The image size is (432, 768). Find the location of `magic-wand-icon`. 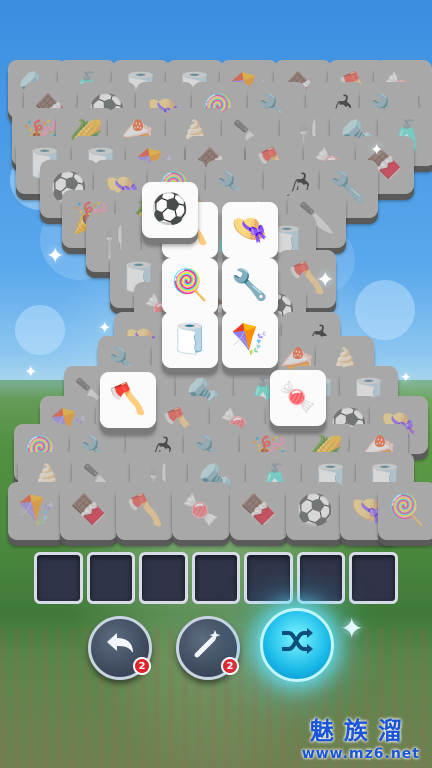

magic-wand-icon is located at coordinates (208, 648).